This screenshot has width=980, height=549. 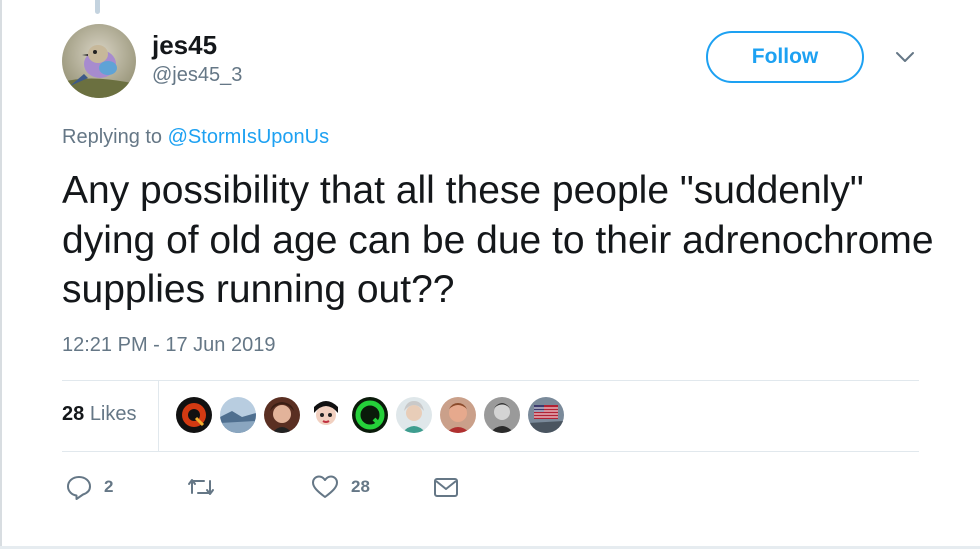 I want to click on stats-divider, so click(x=158, y=415).